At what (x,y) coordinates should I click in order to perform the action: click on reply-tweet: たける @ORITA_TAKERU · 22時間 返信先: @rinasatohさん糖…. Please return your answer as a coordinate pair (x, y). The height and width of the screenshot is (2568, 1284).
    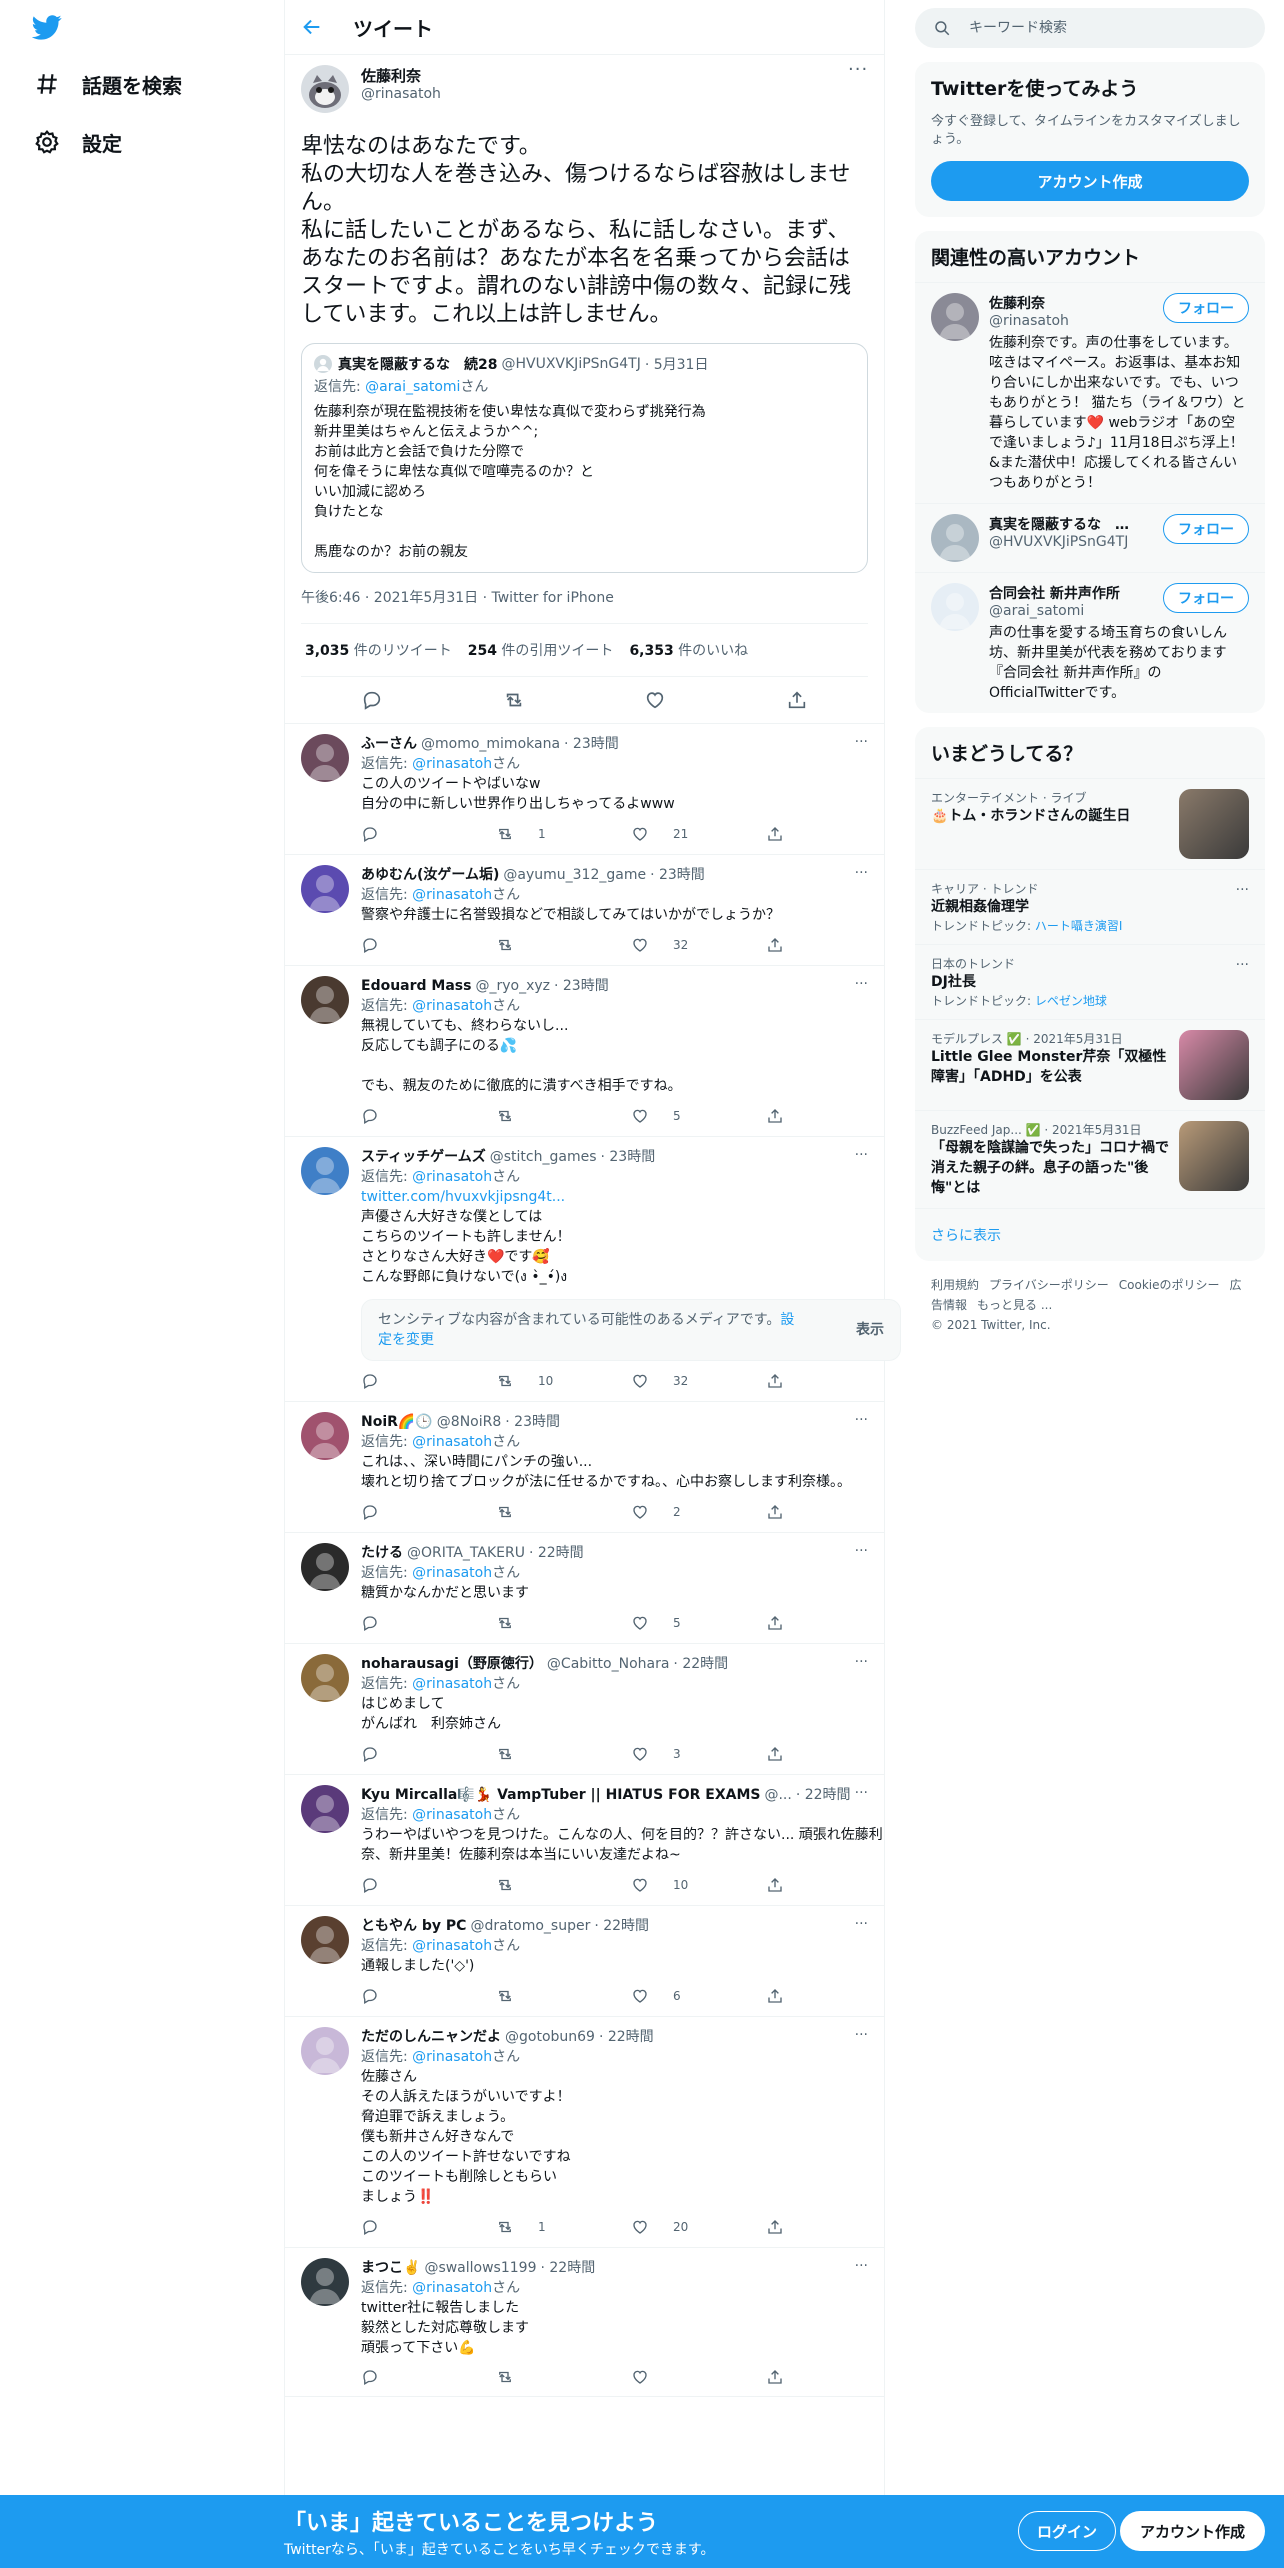
    Looking at the image, I should click on (584, 1588).